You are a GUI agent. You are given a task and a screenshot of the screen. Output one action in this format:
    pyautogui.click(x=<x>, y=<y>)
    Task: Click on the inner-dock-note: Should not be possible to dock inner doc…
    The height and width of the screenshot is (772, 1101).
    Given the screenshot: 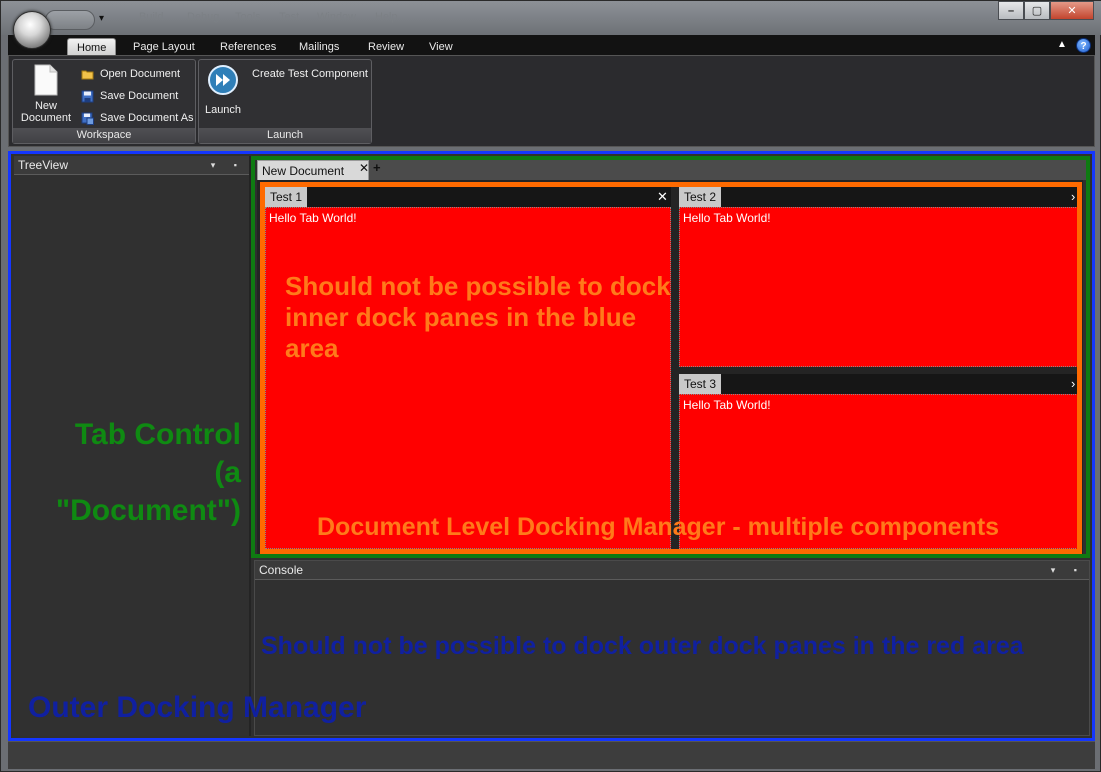 What is the action you would take?
    pyautogui.click(x=478, y=317)
    